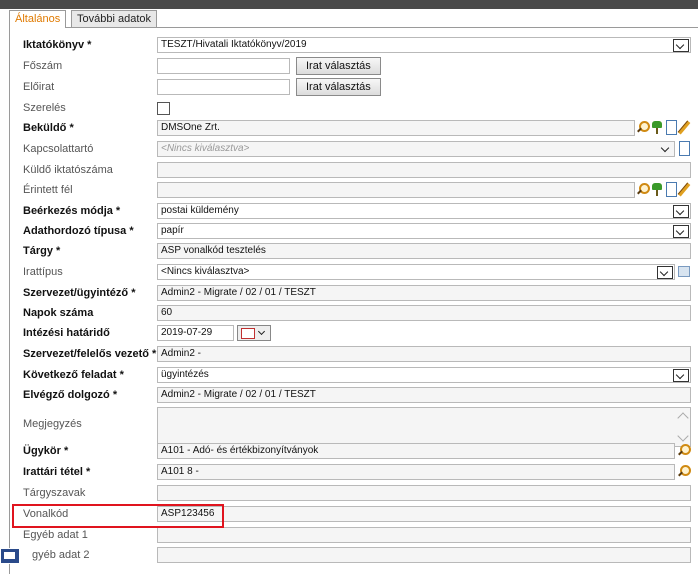  I want to click on row-foszam: Főszám Irat választás, so click(354, 67).